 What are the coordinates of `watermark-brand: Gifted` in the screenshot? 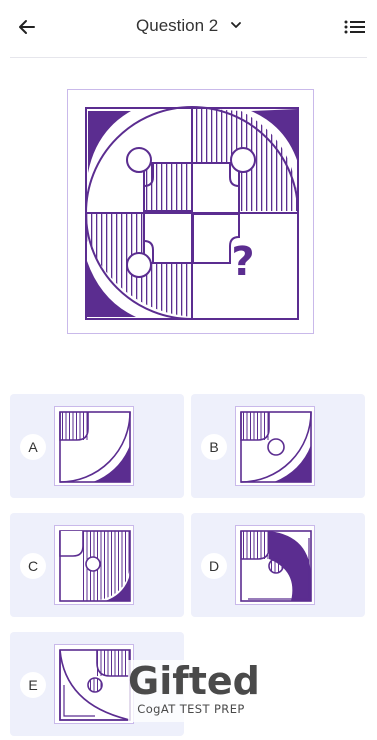 It's located at (194, 681).